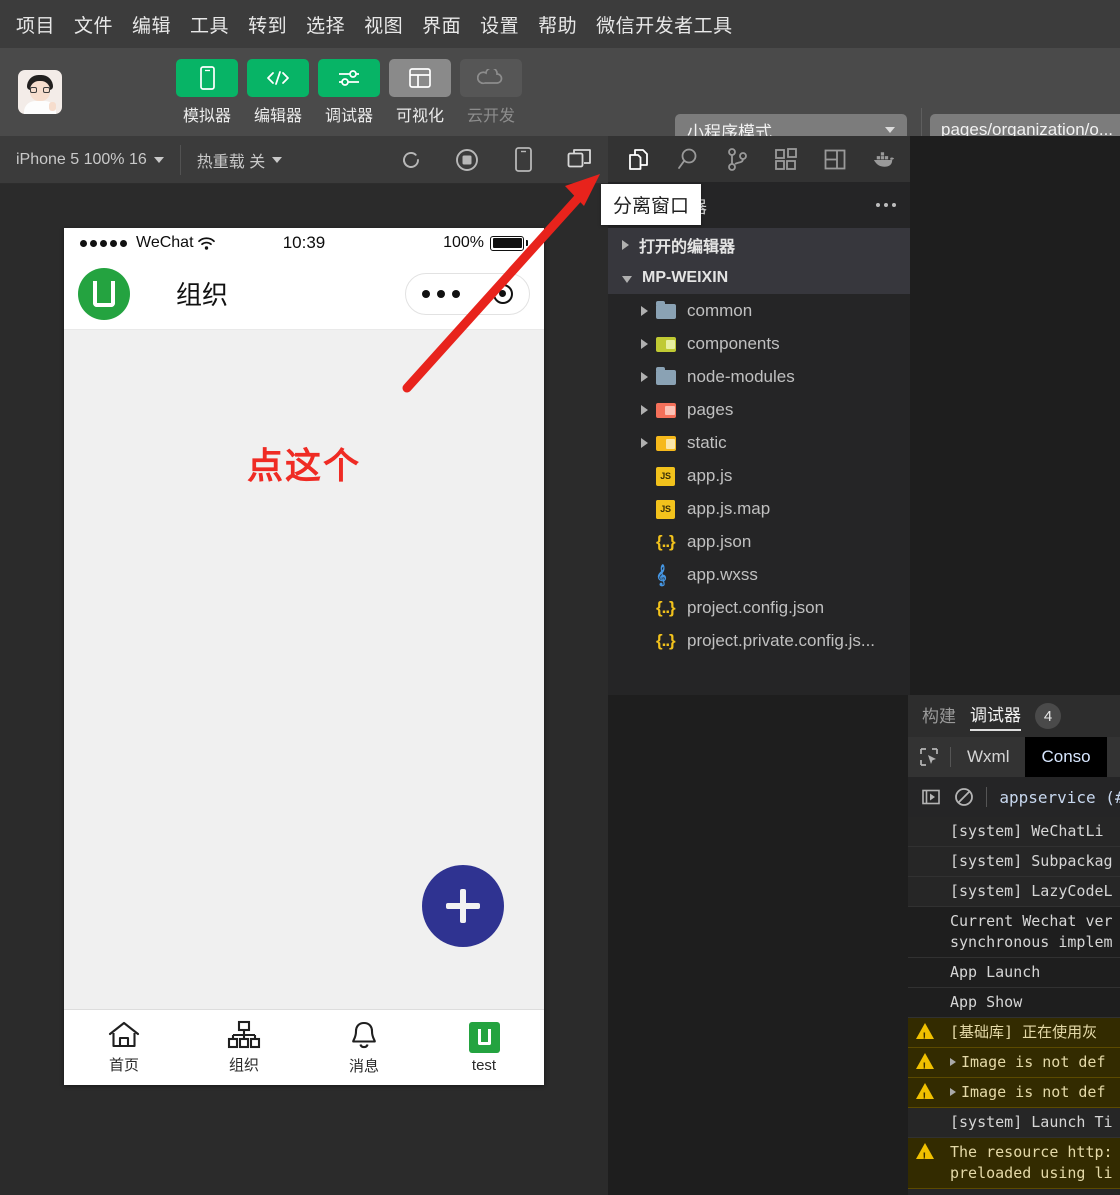  I want to click on tree-item-pages: pages, so click(759, 409).